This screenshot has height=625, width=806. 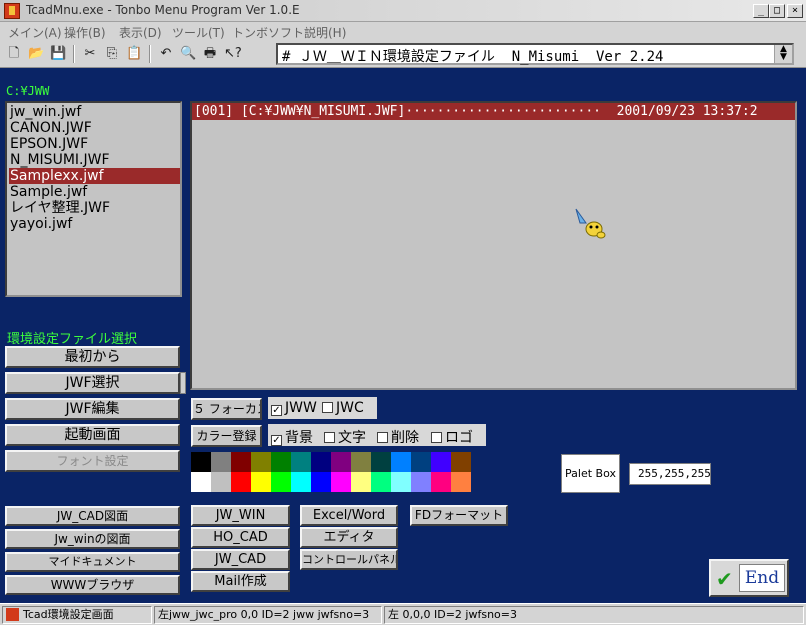 I want to click on status-screen-text: Tcad環境設定画面, so click(x=68, y=614).